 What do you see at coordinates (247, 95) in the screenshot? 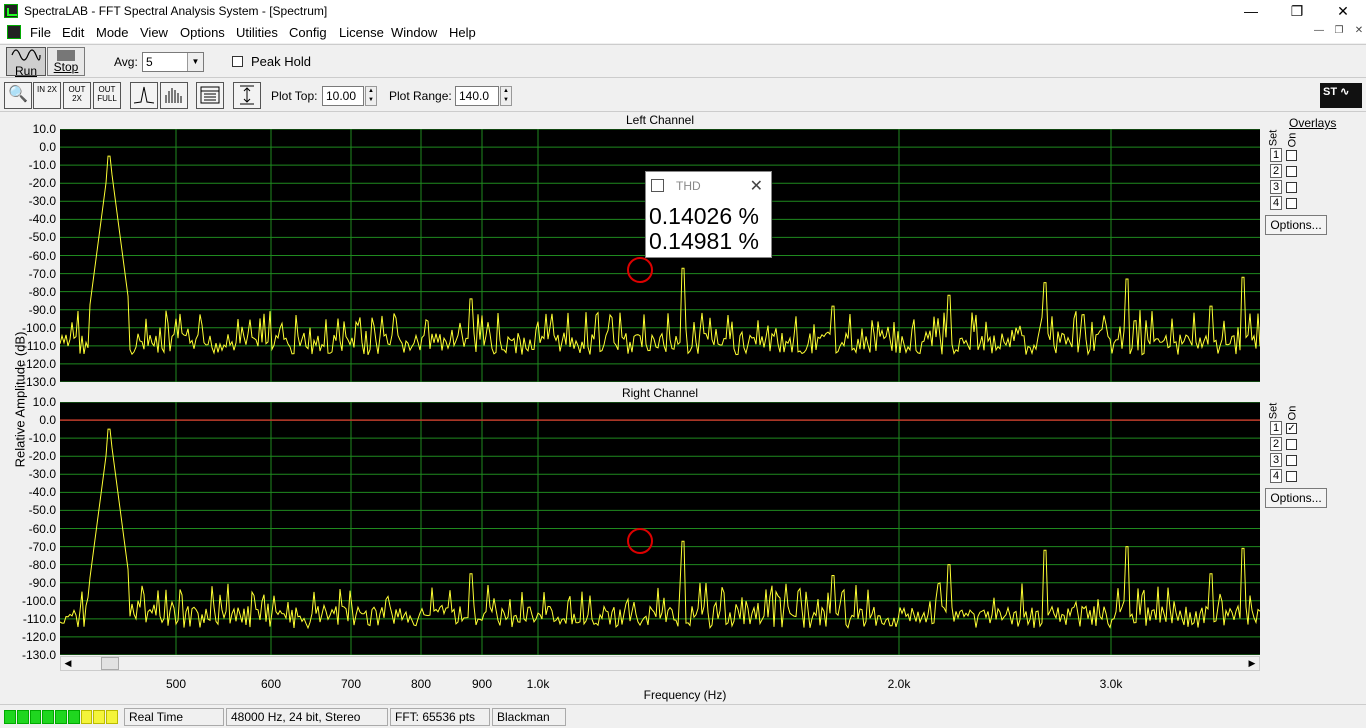
I see `vertical-scale-button` at bounding box center [247, 95].